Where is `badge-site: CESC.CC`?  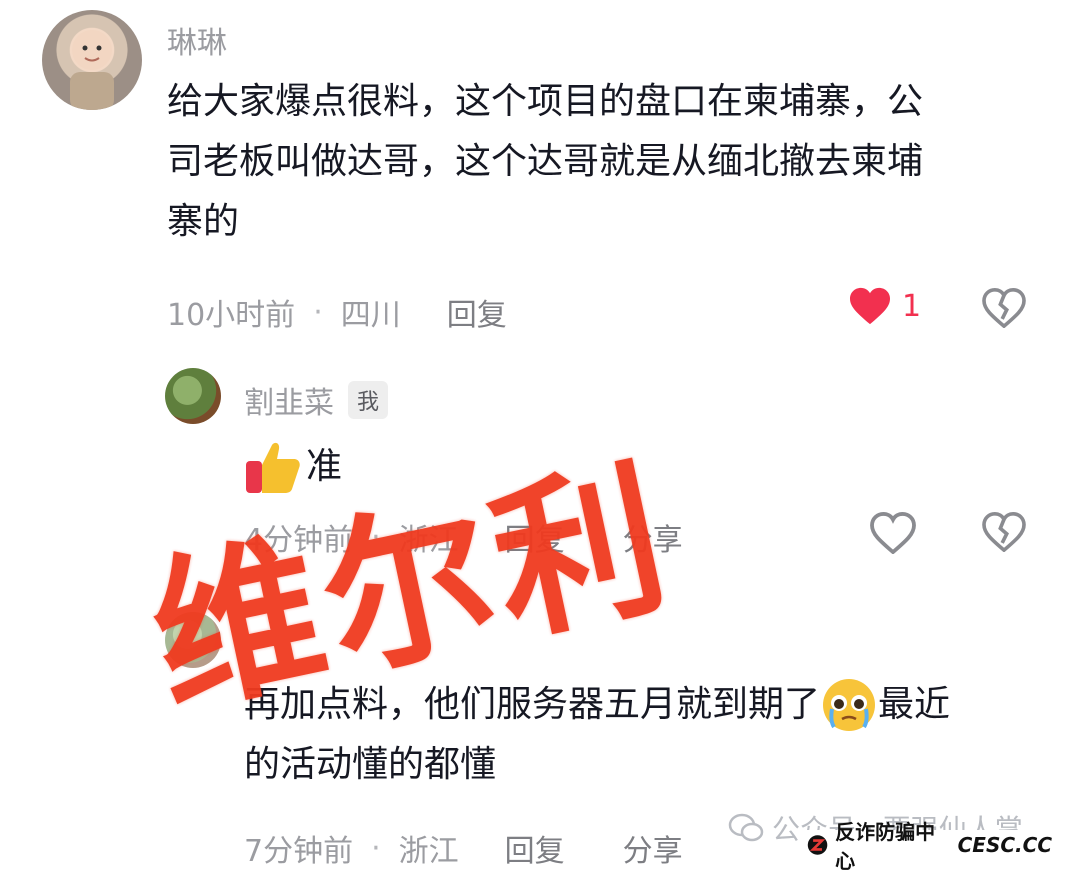 badge-site: CESC.CC is located at coordinates (1004, 845).